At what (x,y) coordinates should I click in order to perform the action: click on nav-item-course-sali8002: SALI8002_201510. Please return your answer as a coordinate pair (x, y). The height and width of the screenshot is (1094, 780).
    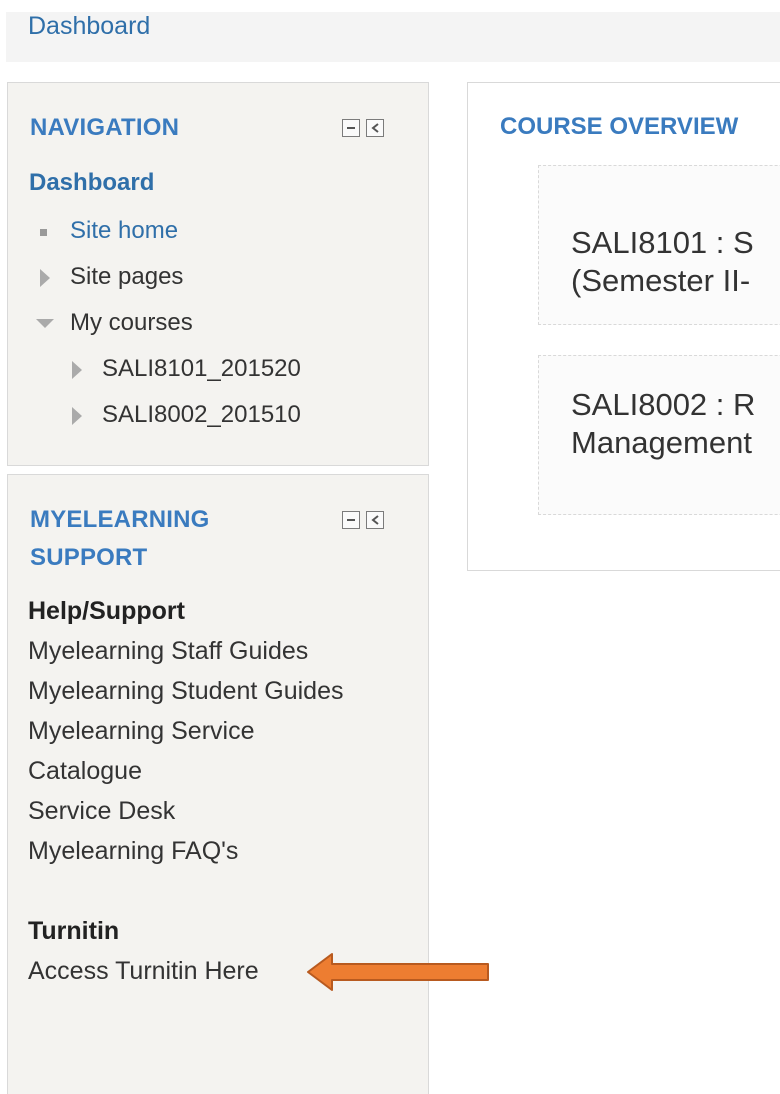
    Looking at the image, I should click on (186, 415).